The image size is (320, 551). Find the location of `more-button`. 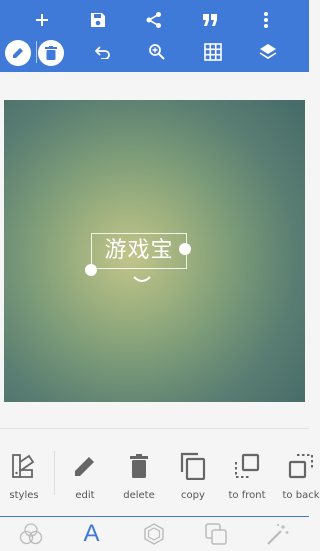

more-button is located at coordinates (266, 20).